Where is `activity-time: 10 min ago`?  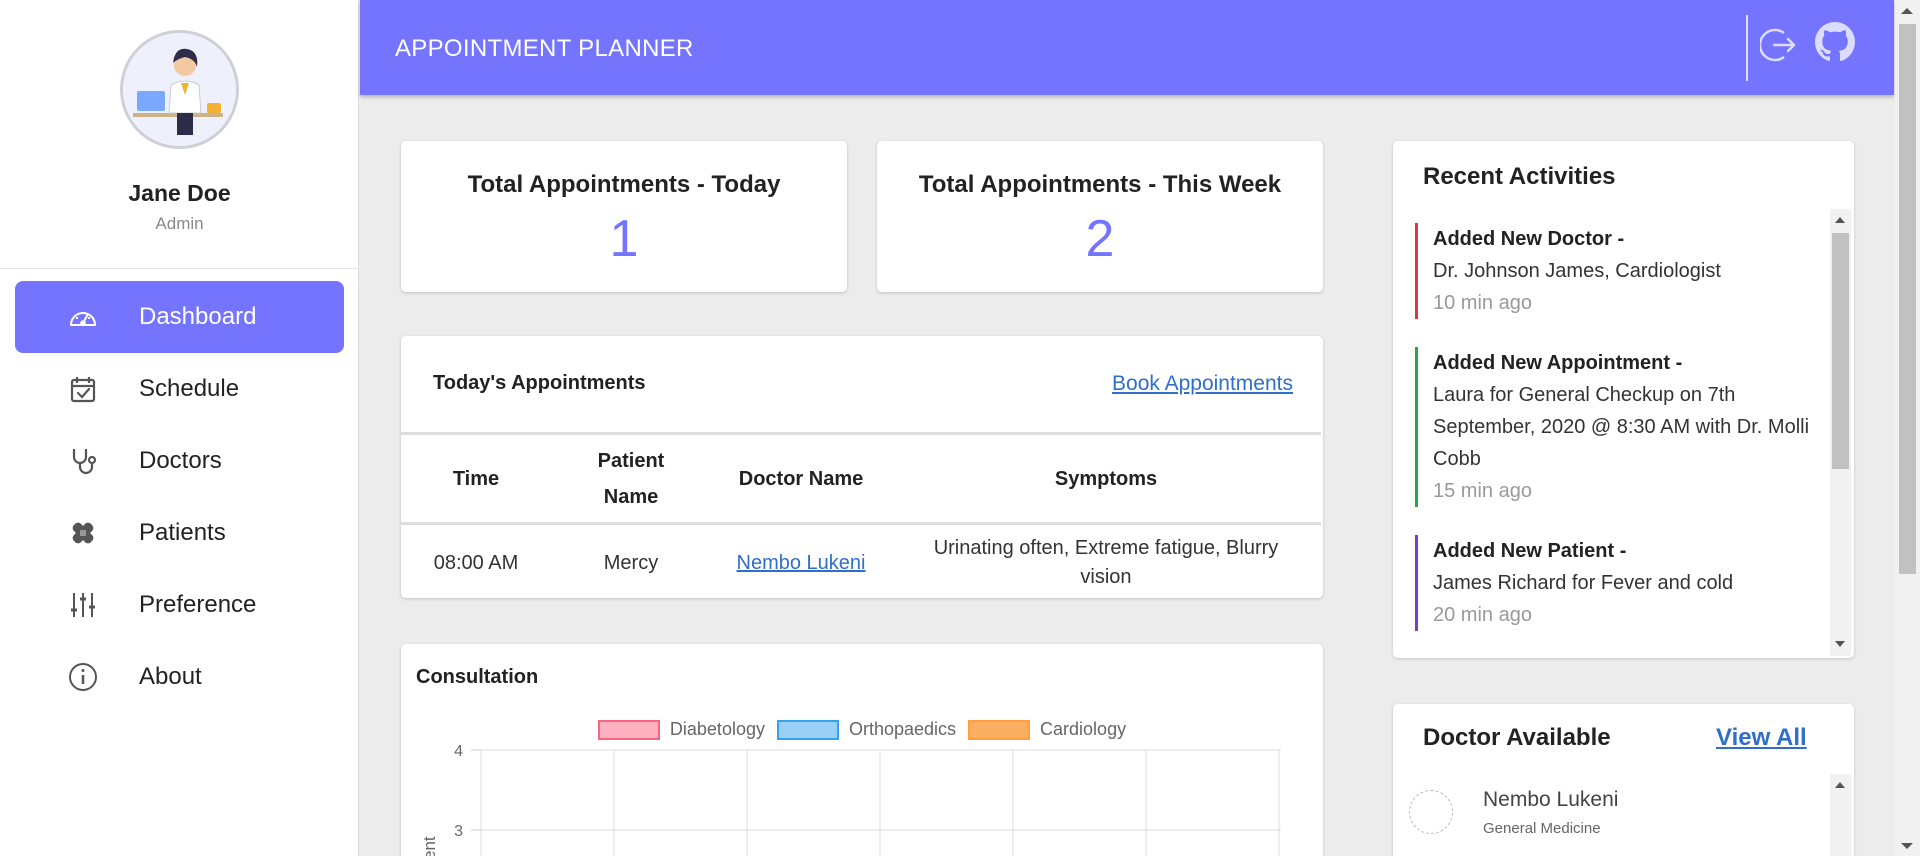 activity-time: 10 min ago is located at coordinates (1482, 303).